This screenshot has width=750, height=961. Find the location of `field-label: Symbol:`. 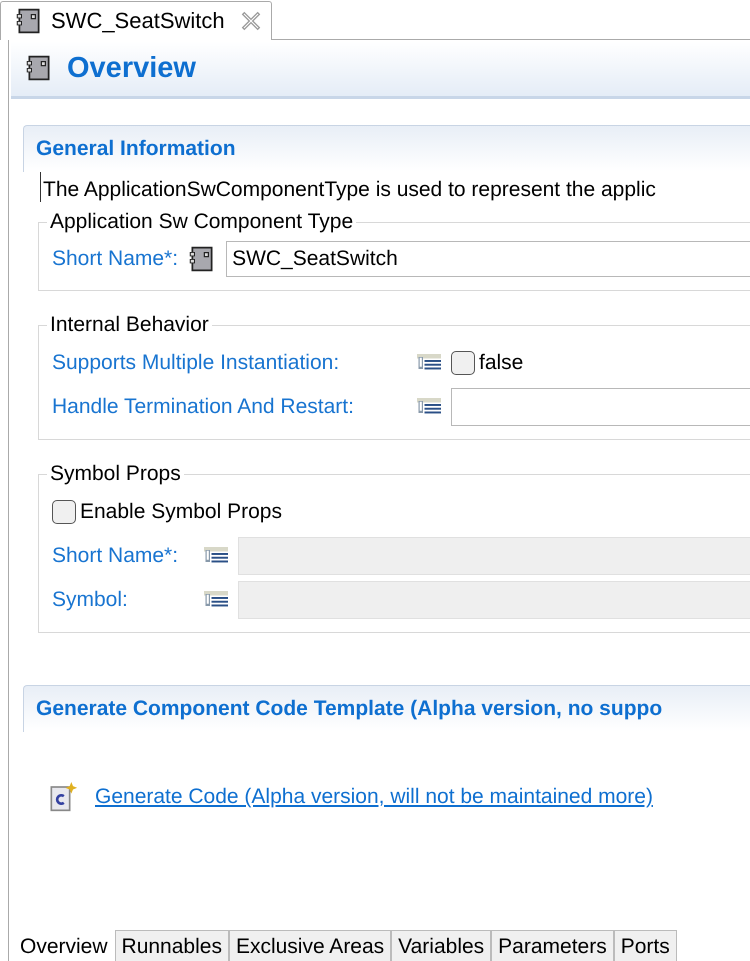

field-label: Symbol: is located at coordinates (90, 600).